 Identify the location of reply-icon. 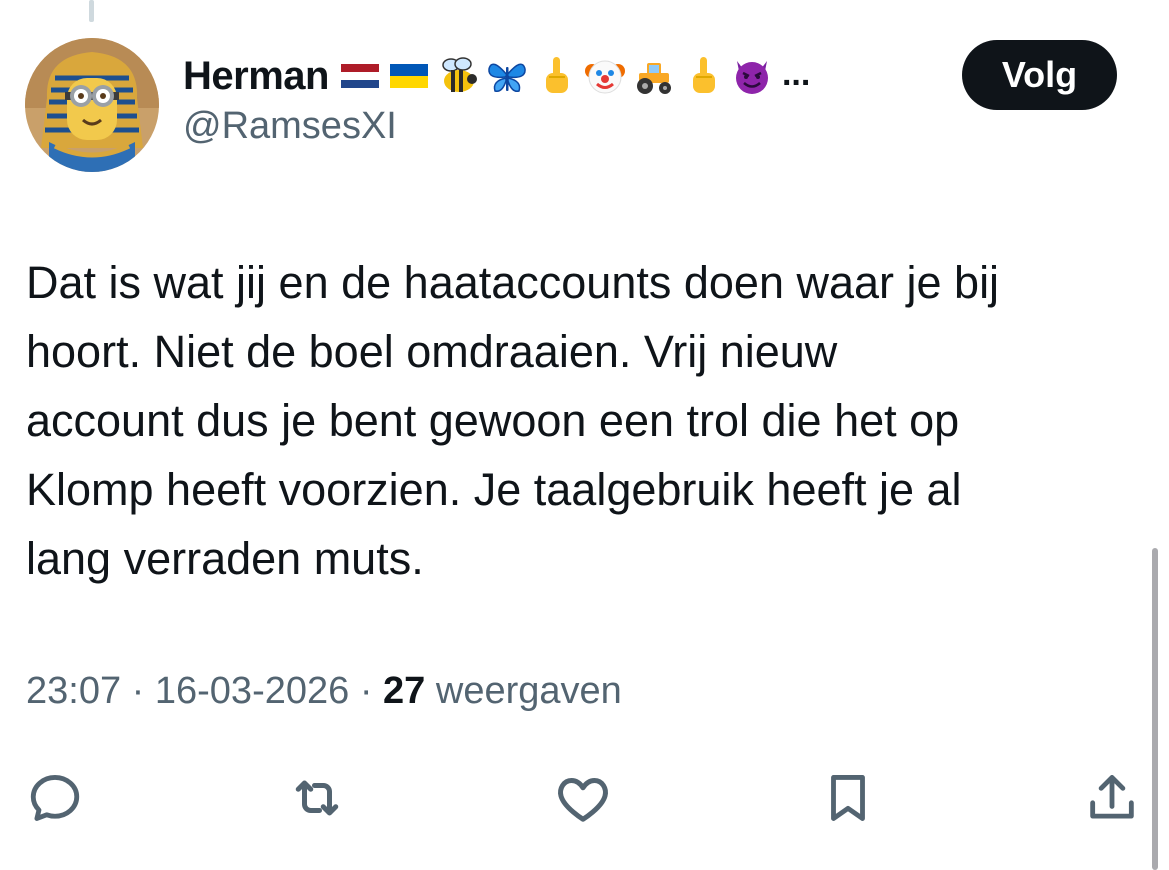
(55, 798).